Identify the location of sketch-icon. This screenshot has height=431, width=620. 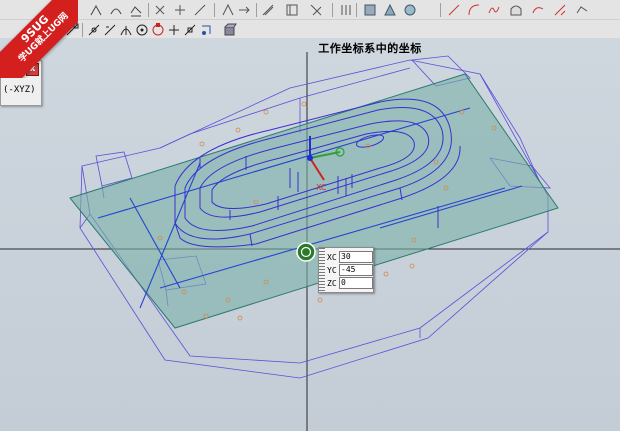
(96, 10).